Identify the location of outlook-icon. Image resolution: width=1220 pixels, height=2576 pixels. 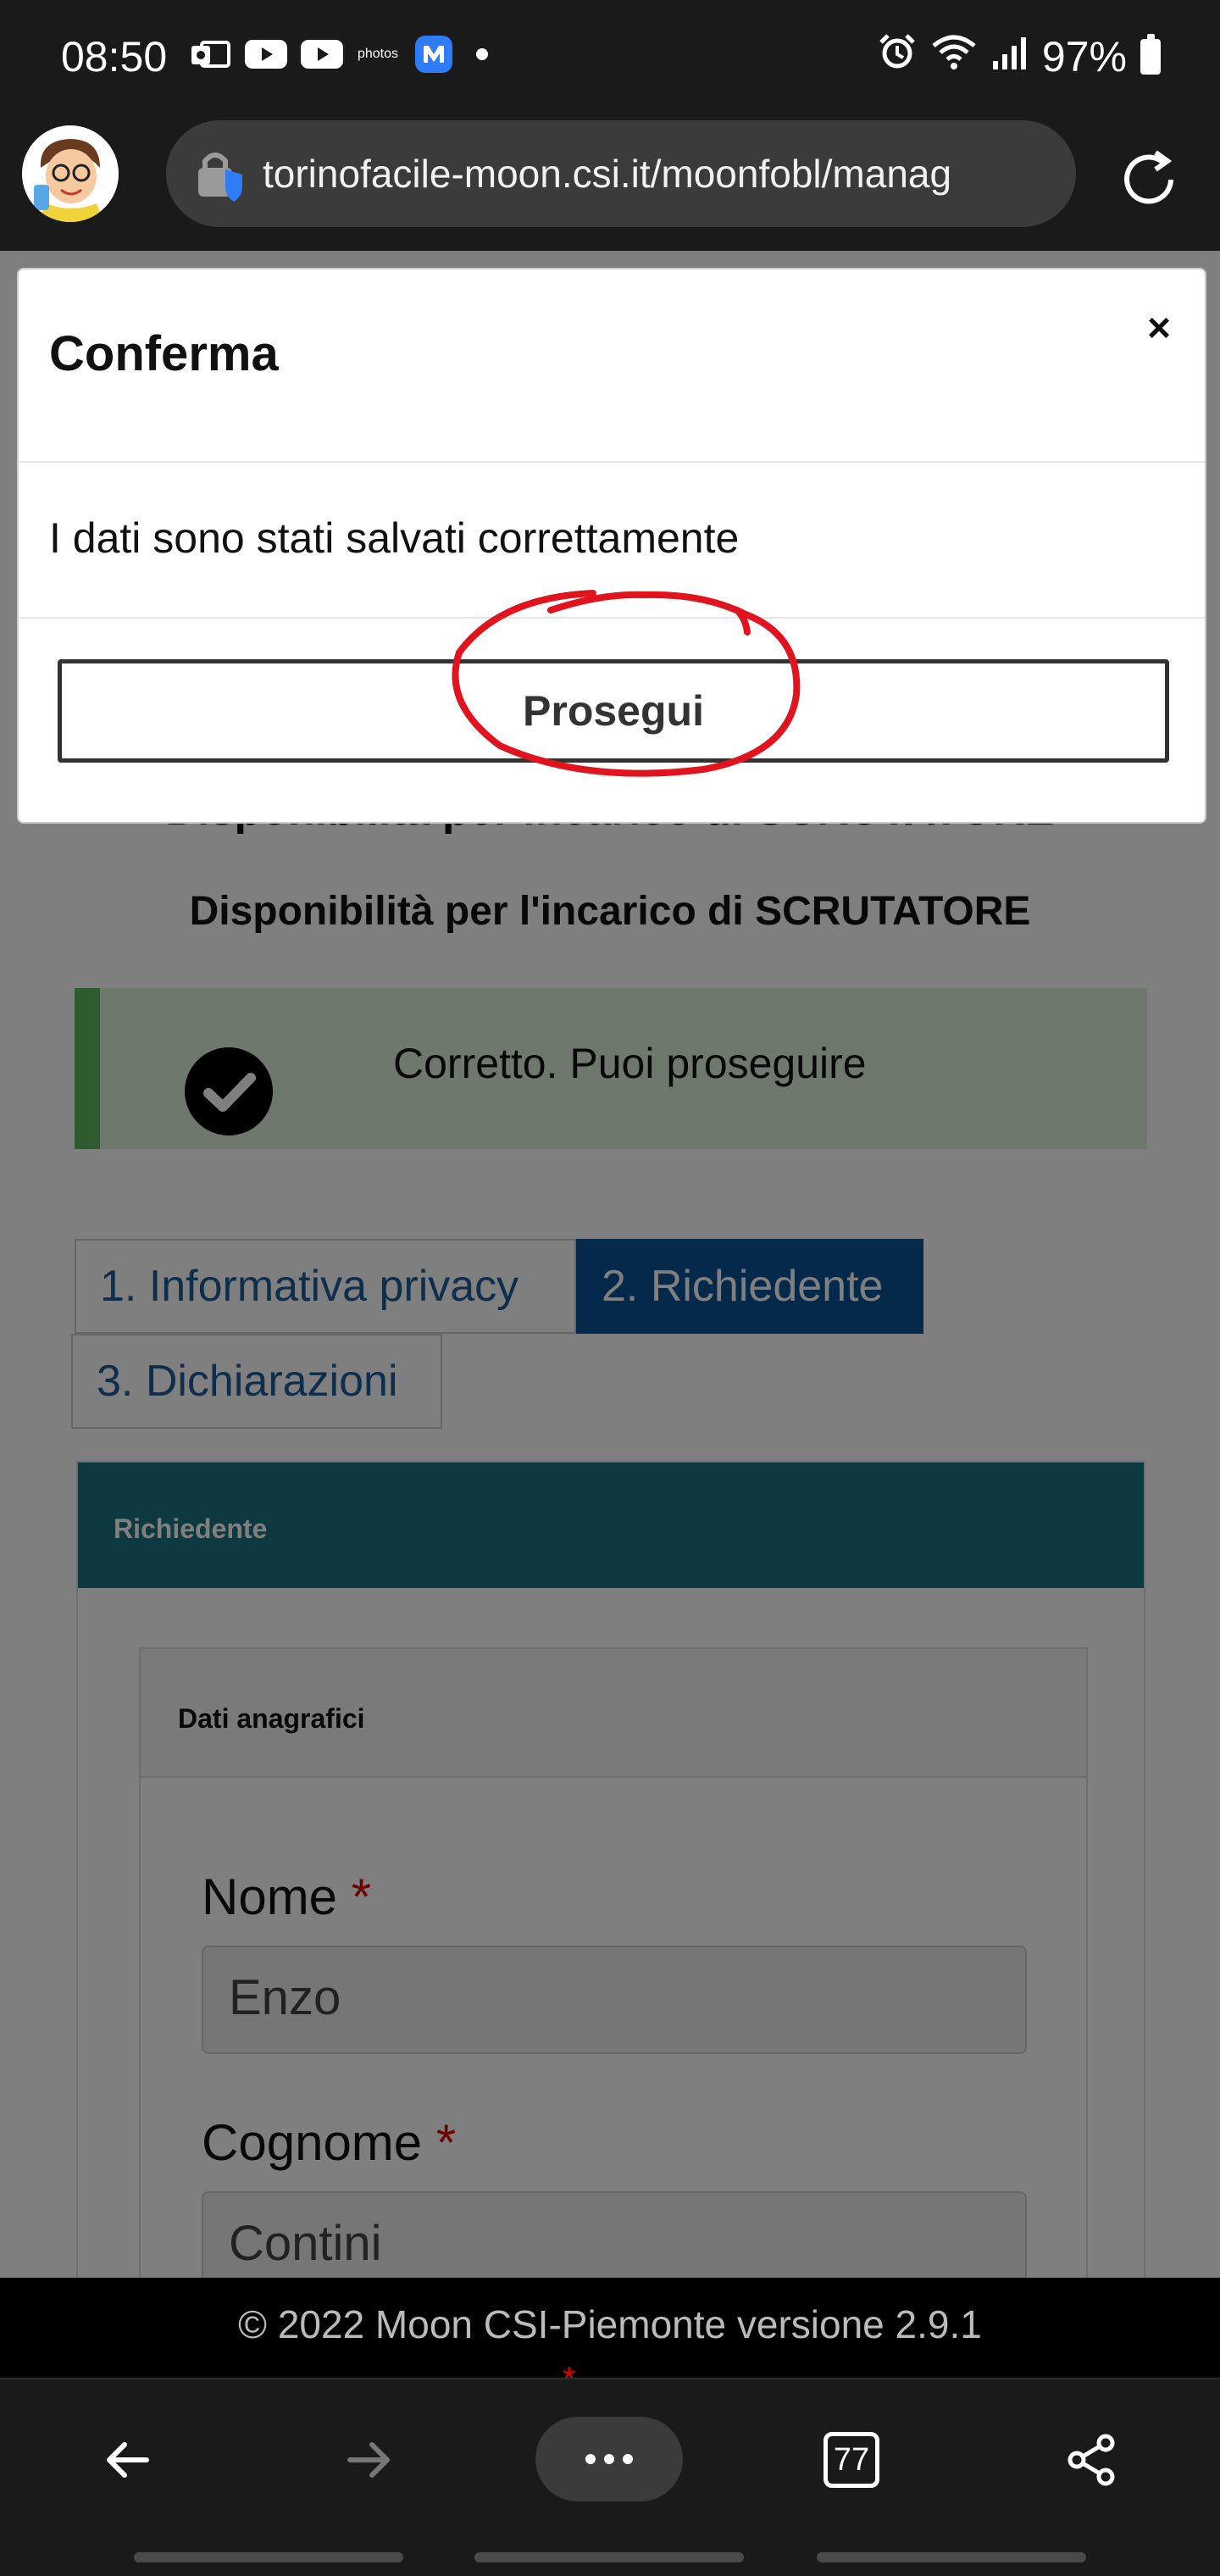
(210, 54).